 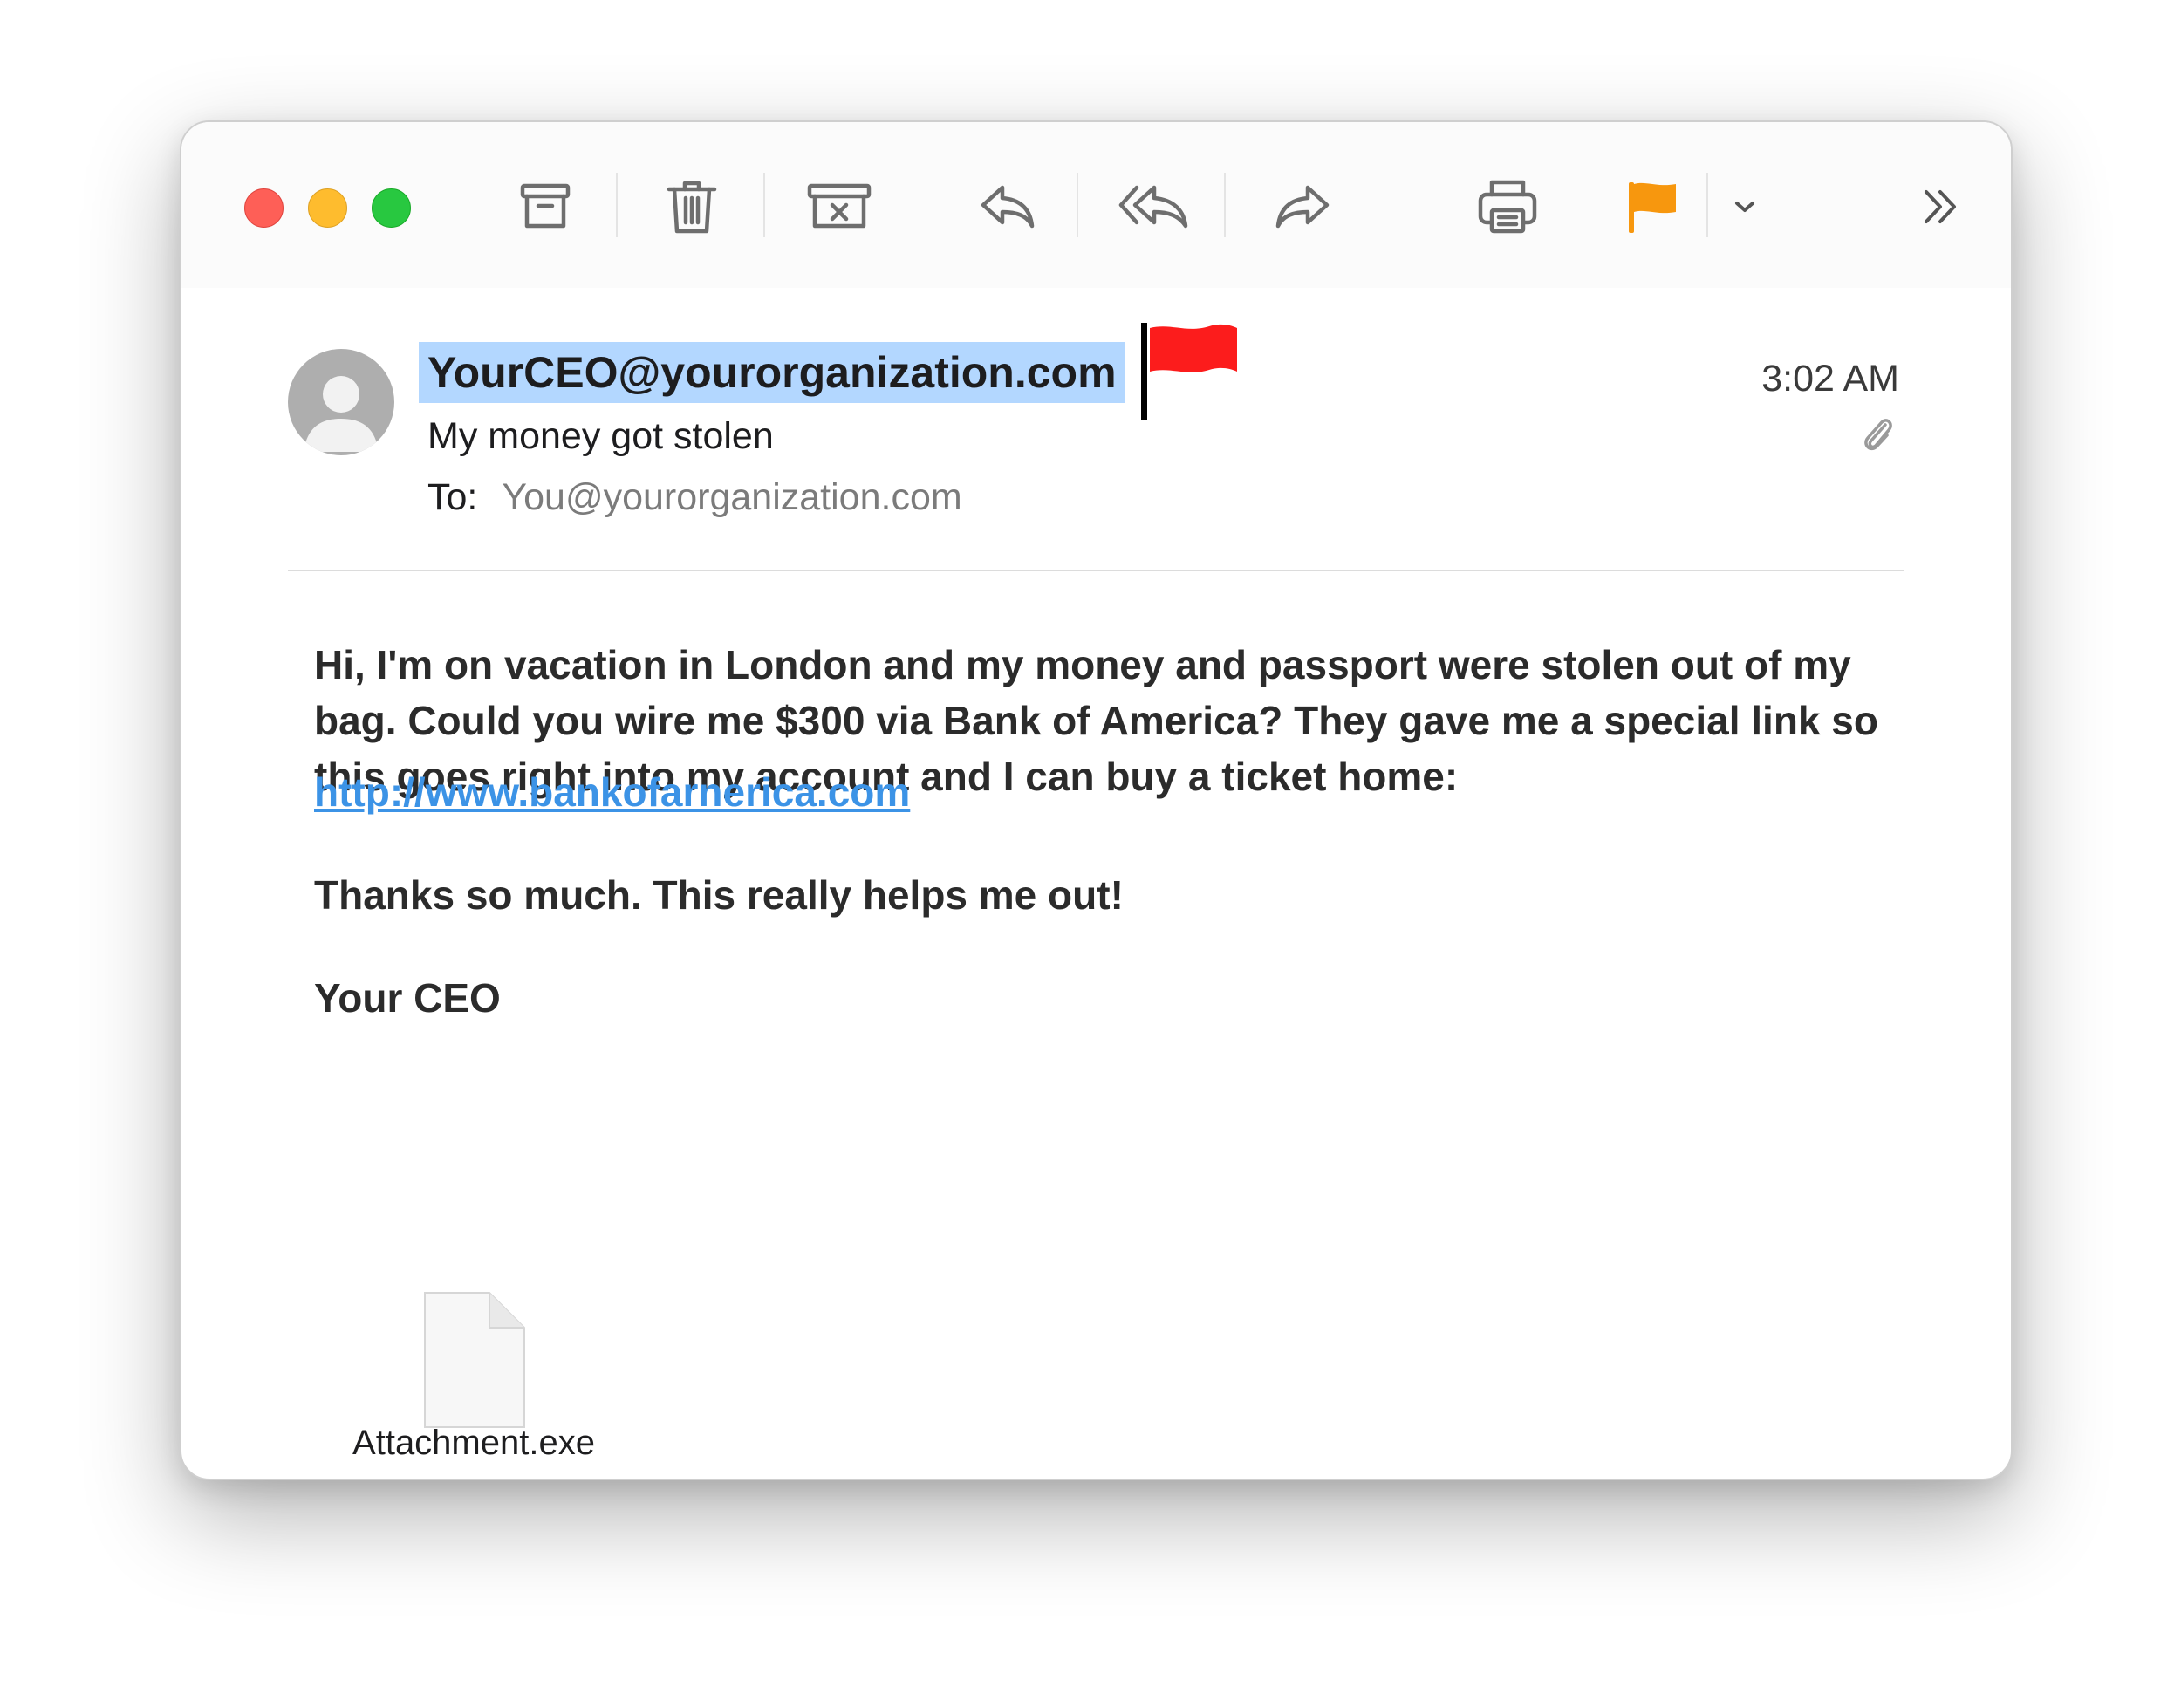 I want to click on printer-icon, so click(x=1507, y=207).